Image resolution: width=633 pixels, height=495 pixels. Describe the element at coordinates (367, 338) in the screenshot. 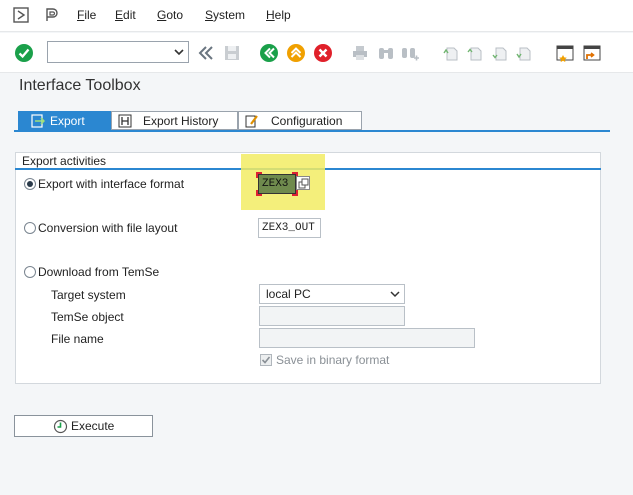

I see `file-name-field` at that location.